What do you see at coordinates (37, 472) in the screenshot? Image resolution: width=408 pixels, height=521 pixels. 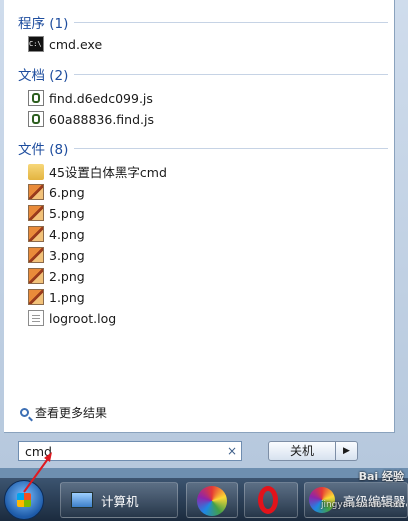 I see `annotation-arrow-icon` at bounding box center [37, 472].